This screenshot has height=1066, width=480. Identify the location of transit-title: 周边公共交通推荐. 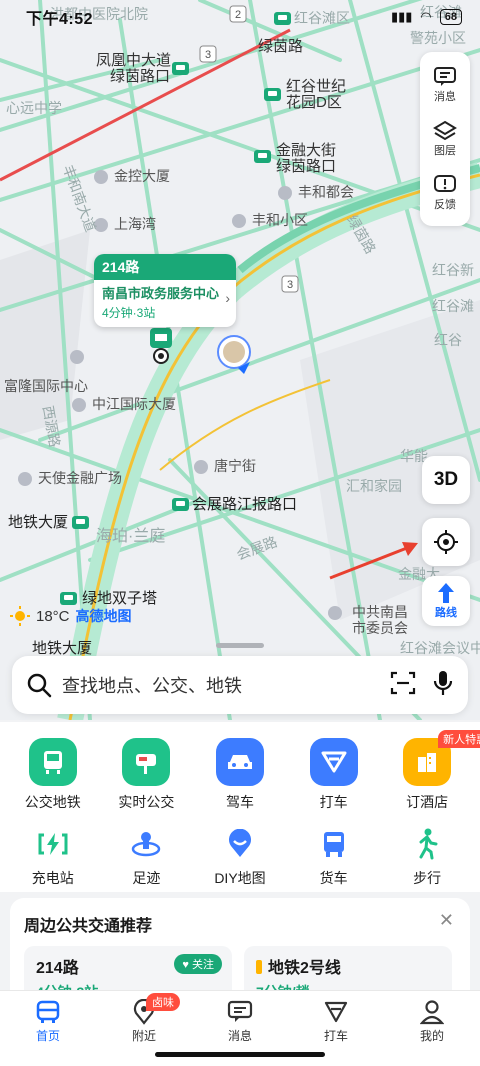
(88, 926).